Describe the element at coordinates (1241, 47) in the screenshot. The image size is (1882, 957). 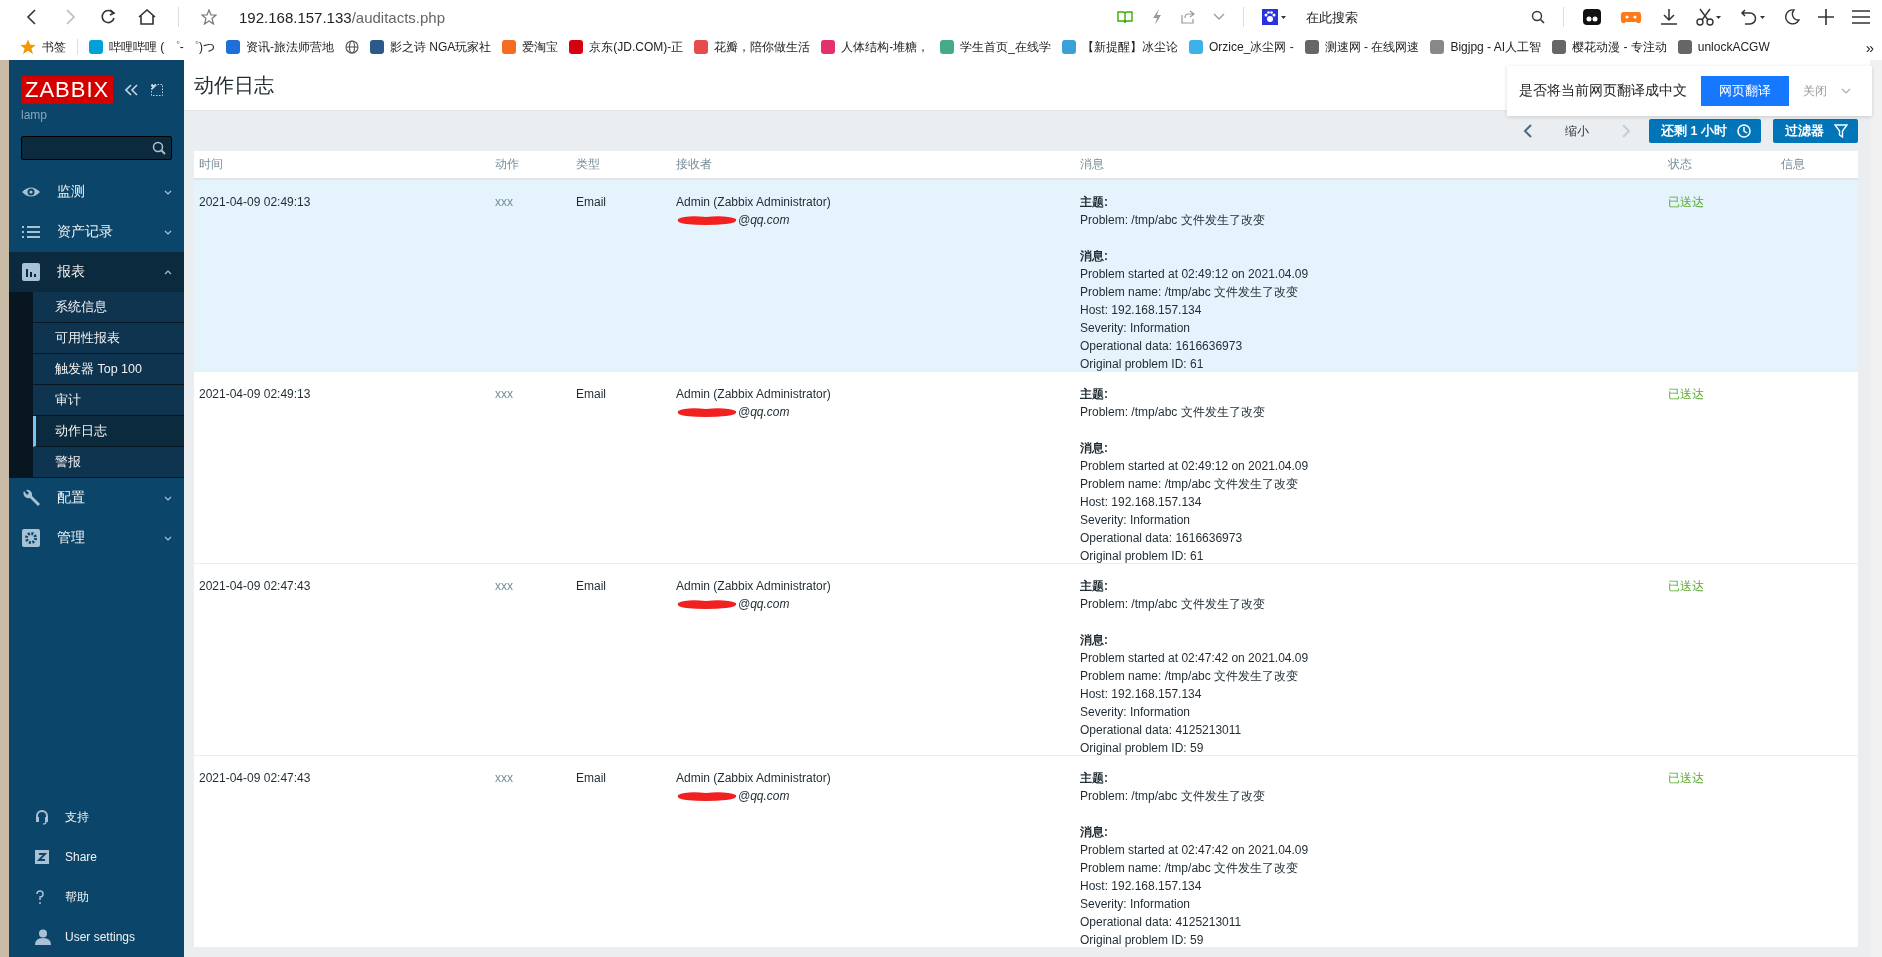
I see `bookmark-link: Orzice_冰尘网 -` at that location.